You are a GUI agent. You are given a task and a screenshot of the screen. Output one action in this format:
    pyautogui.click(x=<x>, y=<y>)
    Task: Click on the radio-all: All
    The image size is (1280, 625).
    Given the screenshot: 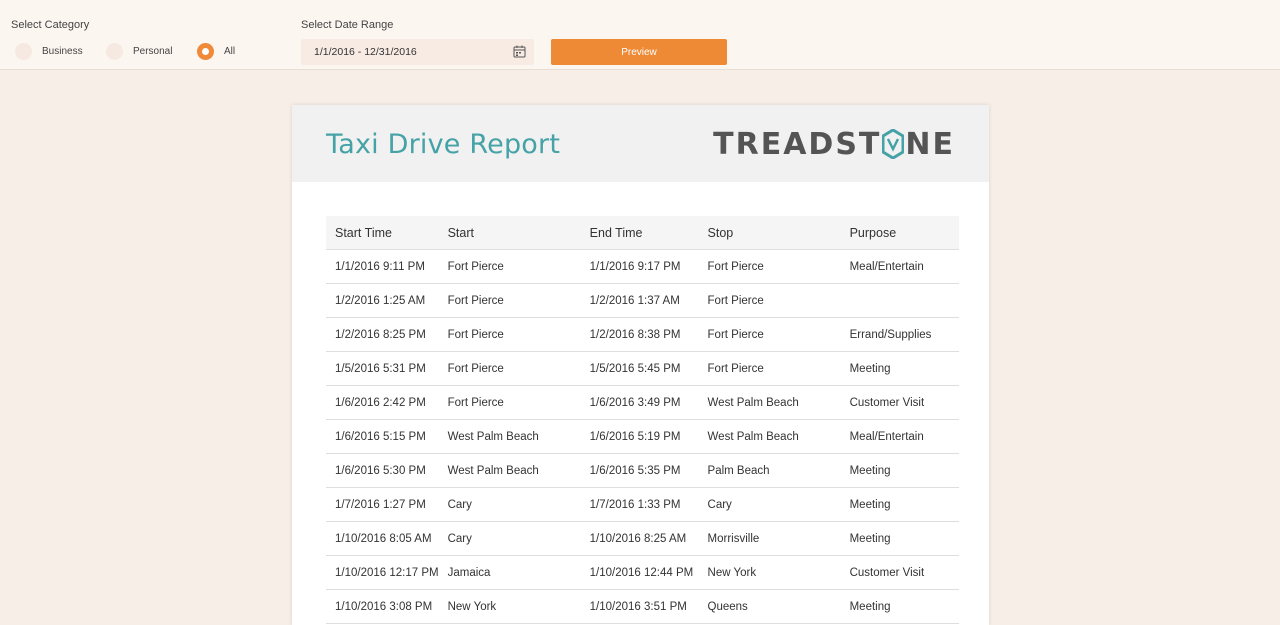 What is the action you would take?
    pyautogui.click(x=216, y=51)
    